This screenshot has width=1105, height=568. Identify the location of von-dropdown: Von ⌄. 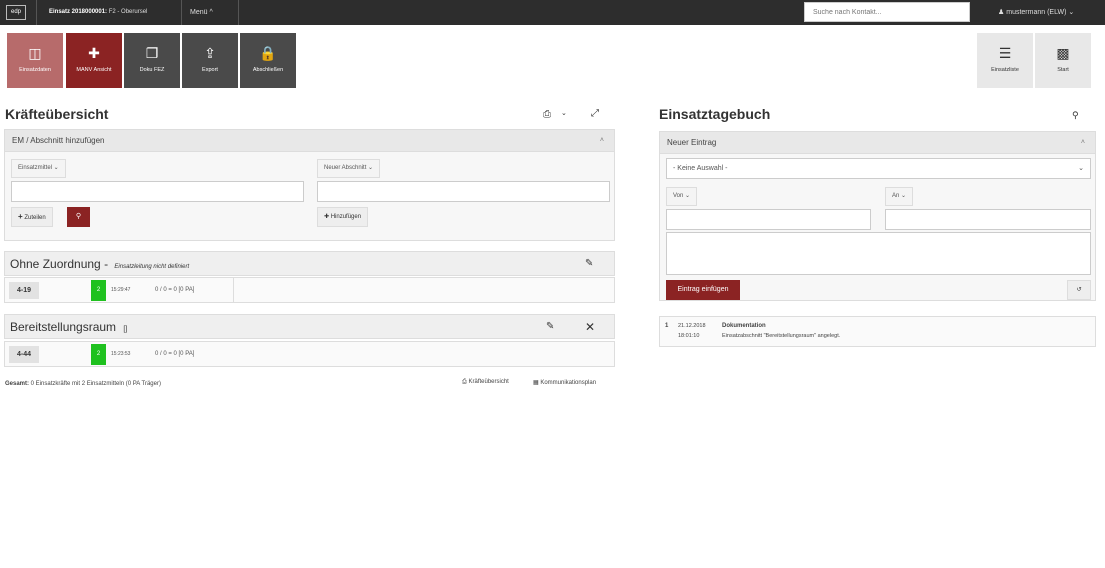
(682, 196).